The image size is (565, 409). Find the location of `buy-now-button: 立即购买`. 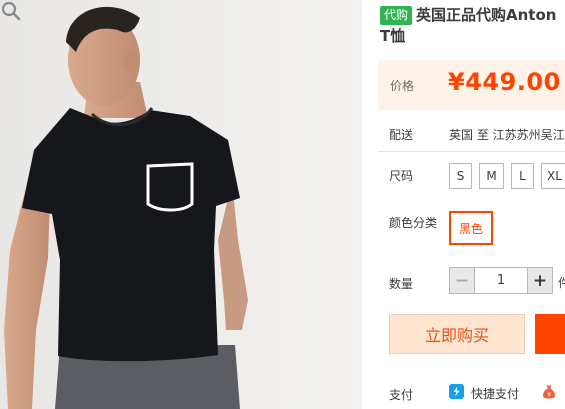

buy-now-button: 立即购买 is located at coordinates (457, 334).